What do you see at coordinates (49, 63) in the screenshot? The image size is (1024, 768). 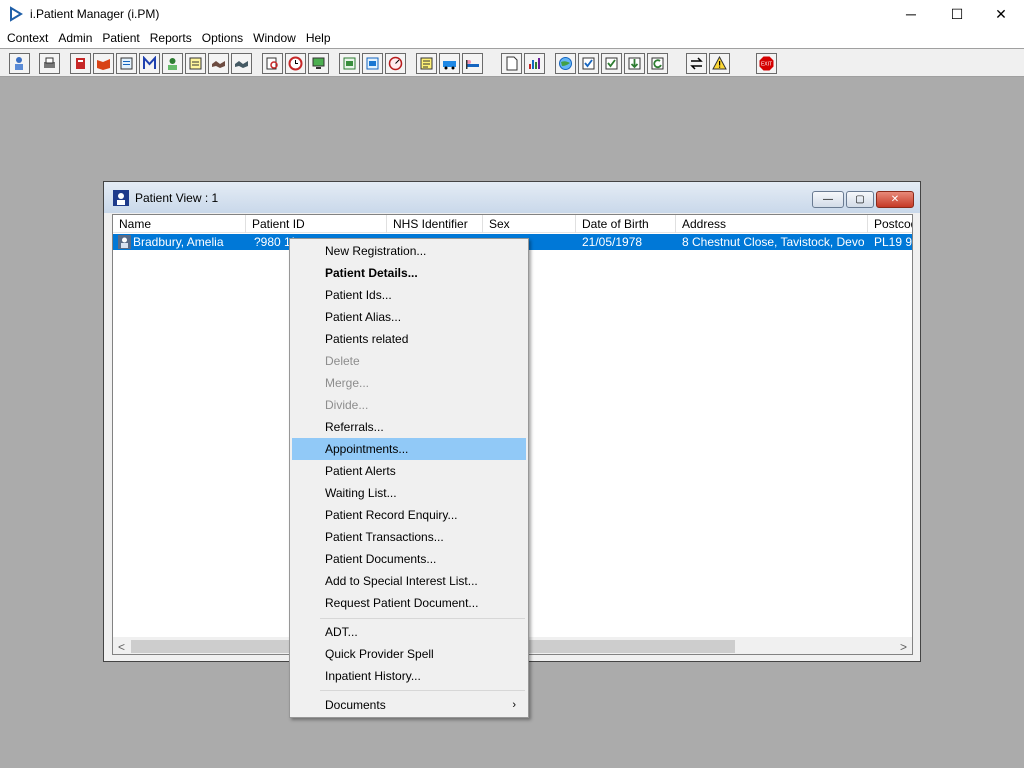 I see `print-icon` at bounding box center [49, 63].